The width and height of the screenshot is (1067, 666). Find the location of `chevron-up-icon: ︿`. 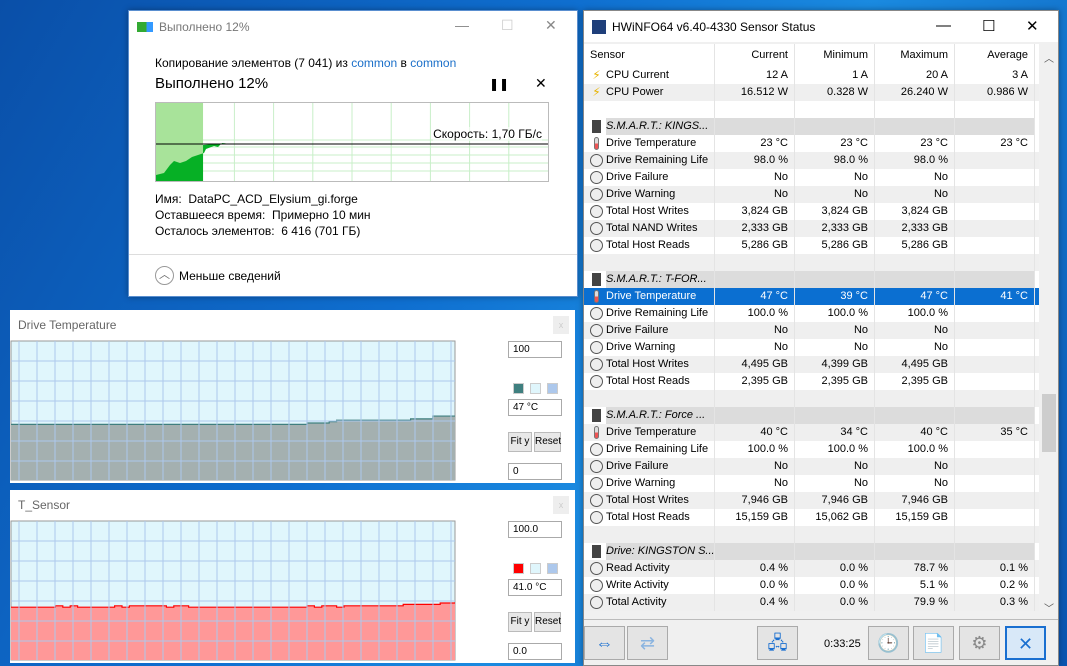

chevron-up-icon: ︿ is located at coordinates (164, 275).